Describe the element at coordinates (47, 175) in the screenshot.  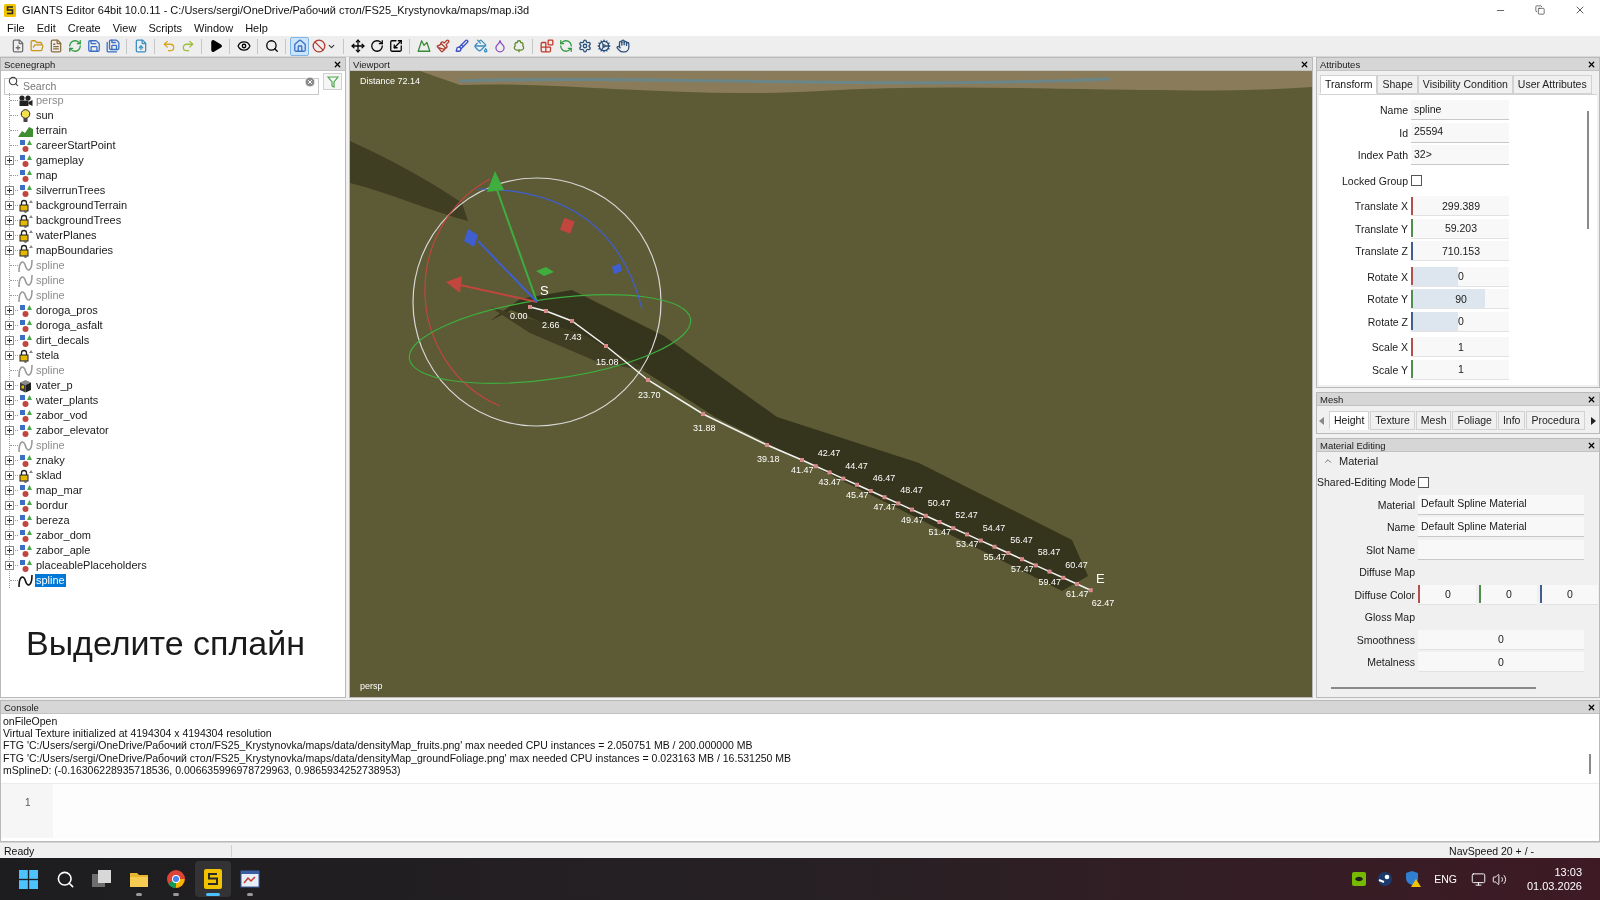
I see `tree-item: map` at that location.